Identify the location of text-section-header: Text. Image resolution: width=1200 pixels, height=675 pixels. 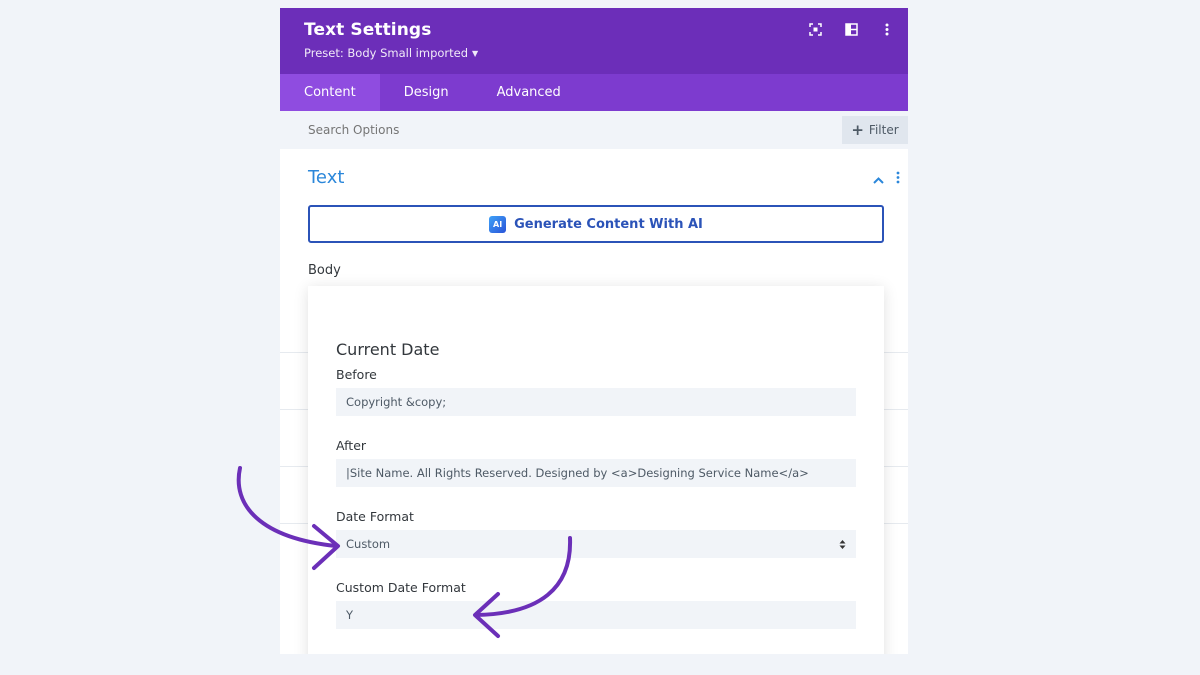
(594, 177).